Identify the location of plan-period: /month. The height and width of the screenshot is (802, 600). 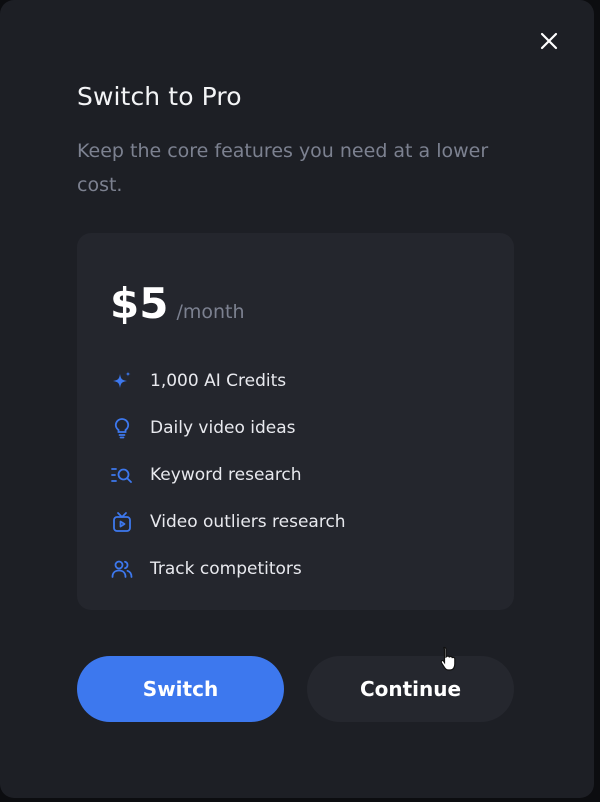
(210, 312).